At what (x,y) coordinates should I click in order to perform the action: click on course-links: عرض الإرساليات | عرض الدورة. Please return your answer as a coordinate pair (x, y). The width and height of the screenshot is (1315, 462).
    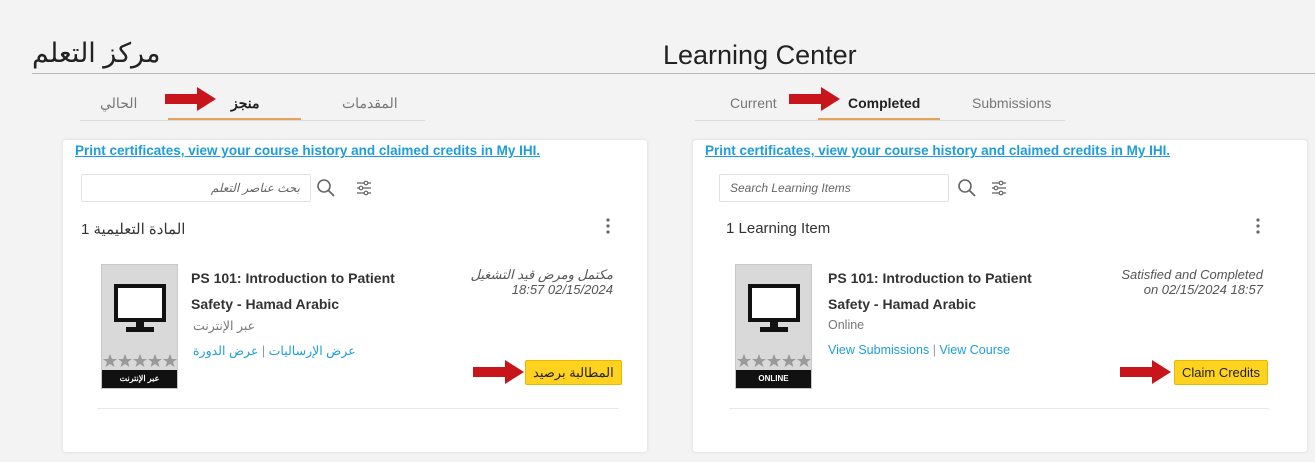
    Looking at the image, I should click on (274, 350).